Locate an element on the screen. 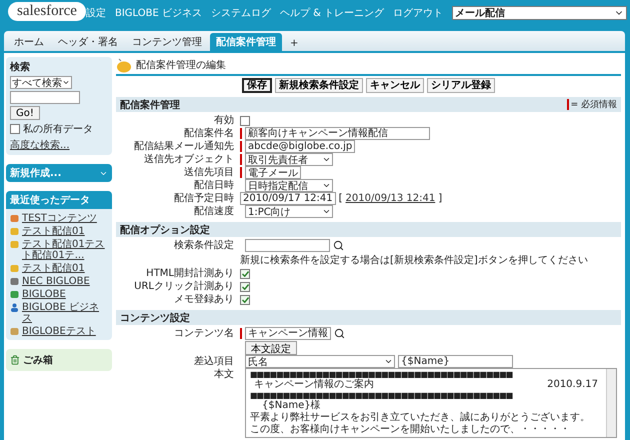 This screenshot has width=630, height=440. logo: salesforce is located at coordinates (47, 11).